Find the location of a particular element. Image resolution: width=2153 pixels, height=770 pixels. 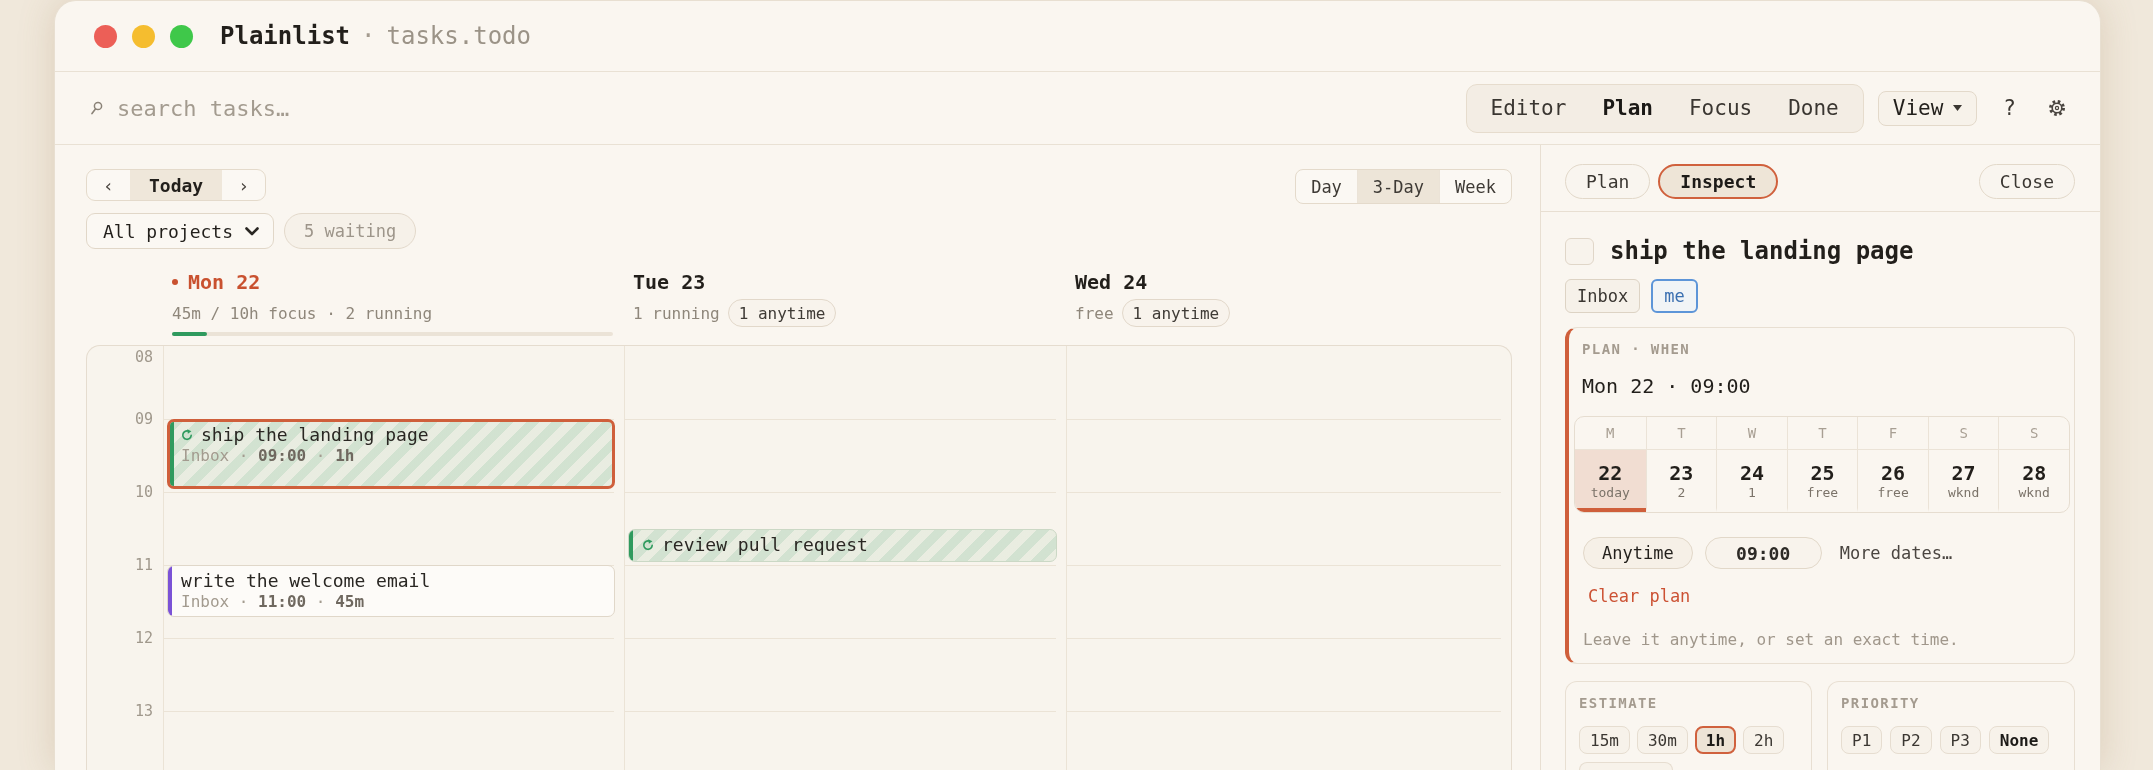

help-button: ? is located at coordinates (2009, 108).